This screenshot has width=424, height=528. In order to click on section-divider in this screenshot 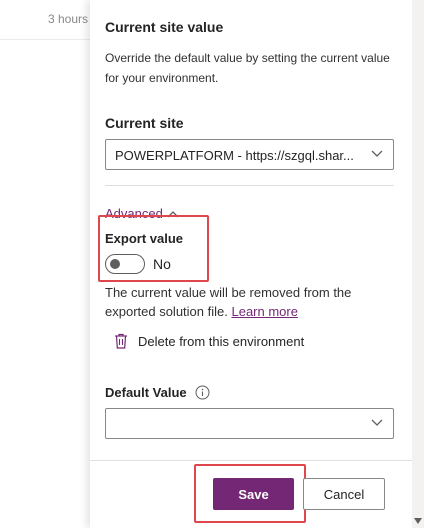, I will do `click(249, 185)`.